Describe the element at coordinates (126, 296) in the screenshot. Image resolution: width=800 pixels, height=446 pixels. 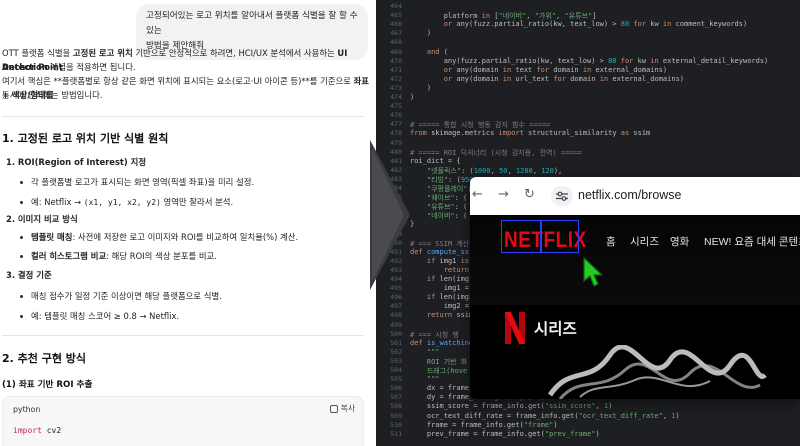
I see `list-item-text: 매칭 점수가 일정 기준 이상이면 해당 플랫폼으로 식별.` at that location.